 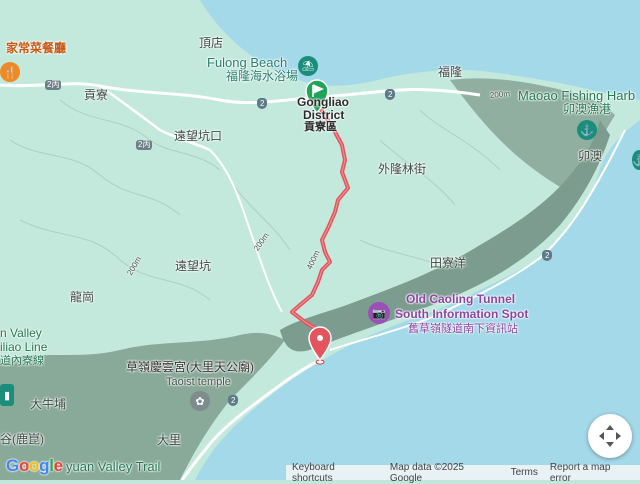 I want to click on harbor-icon: ⚓, so click(x=587, y=130).